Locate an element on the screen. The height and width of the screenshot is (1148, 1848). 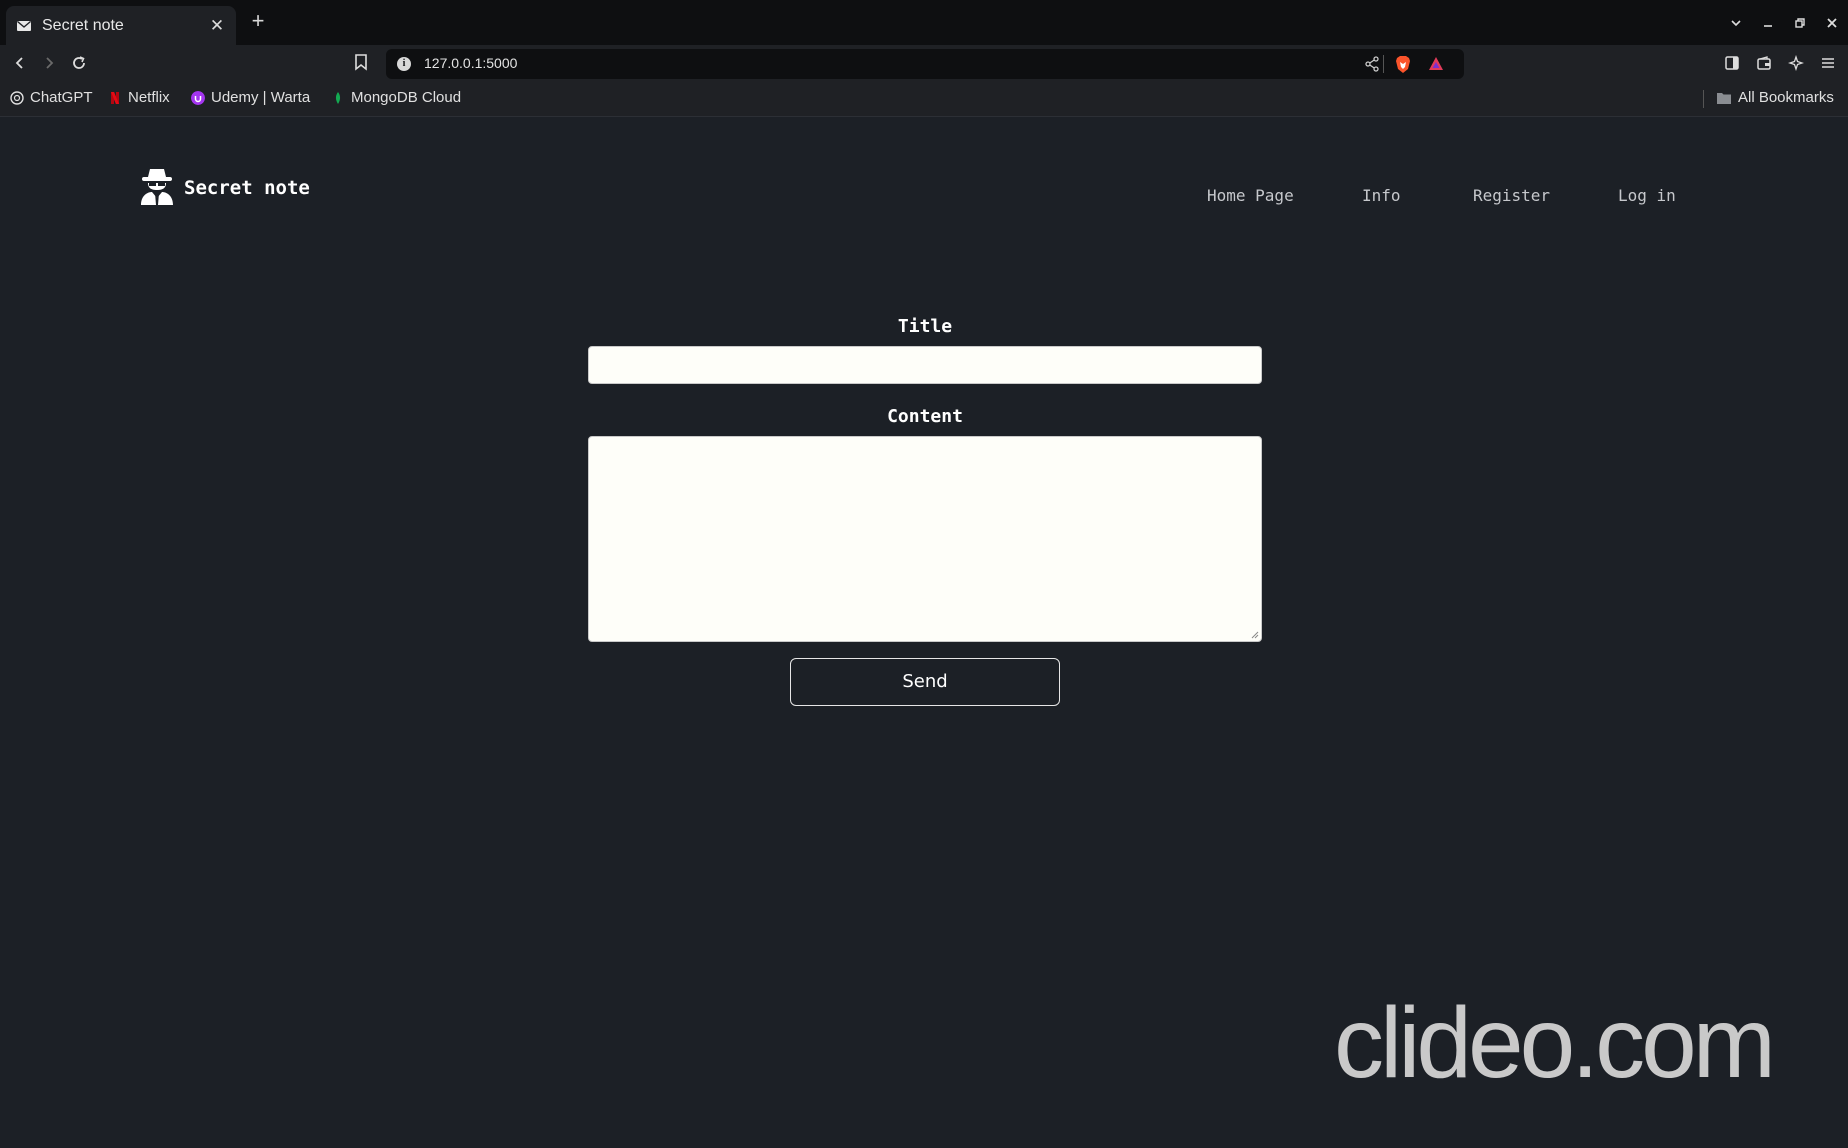
close-window-icon is located at coordinates (1832, 23).